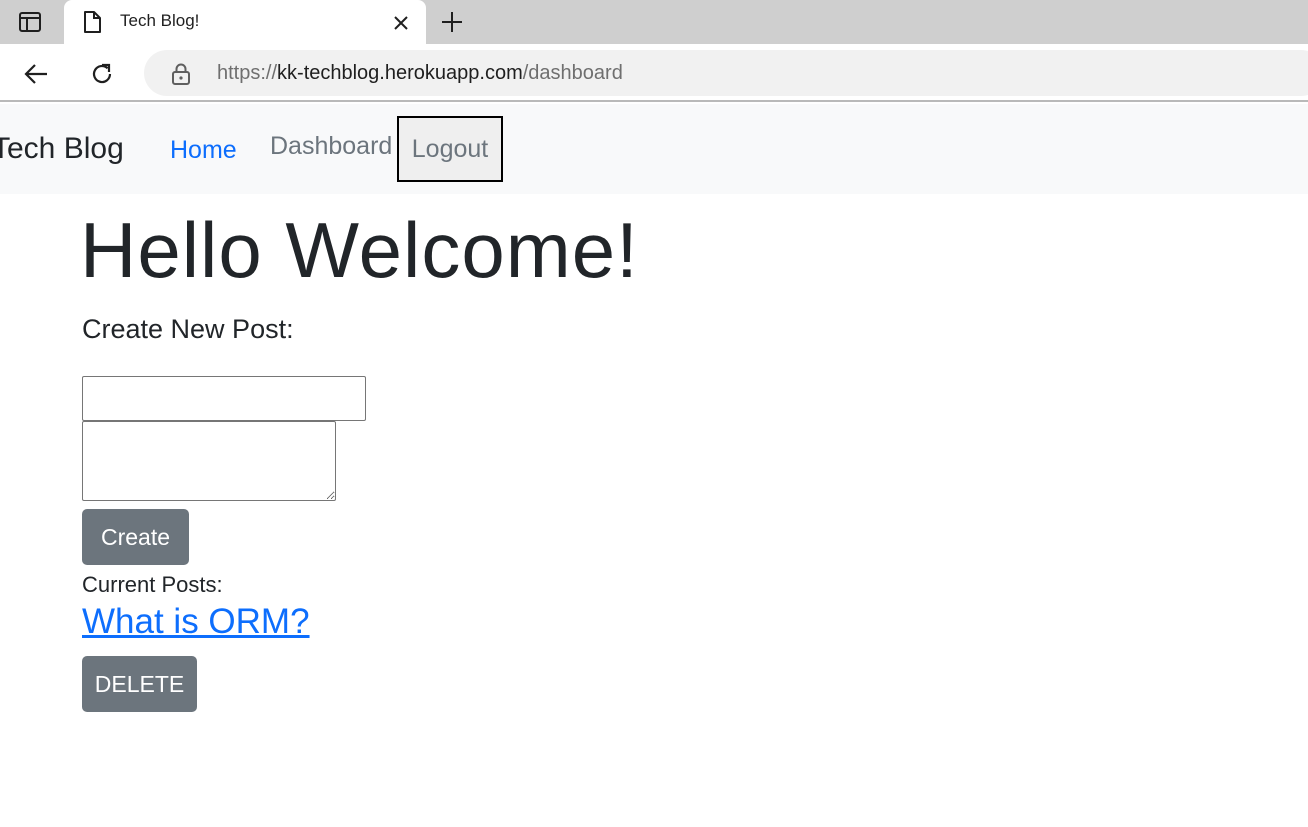 This screenshot has width=1308, height=827. What do you see at coordinates (401, 23) in the screenshot?
I see `close-icon` at bounding box center [401, 23].